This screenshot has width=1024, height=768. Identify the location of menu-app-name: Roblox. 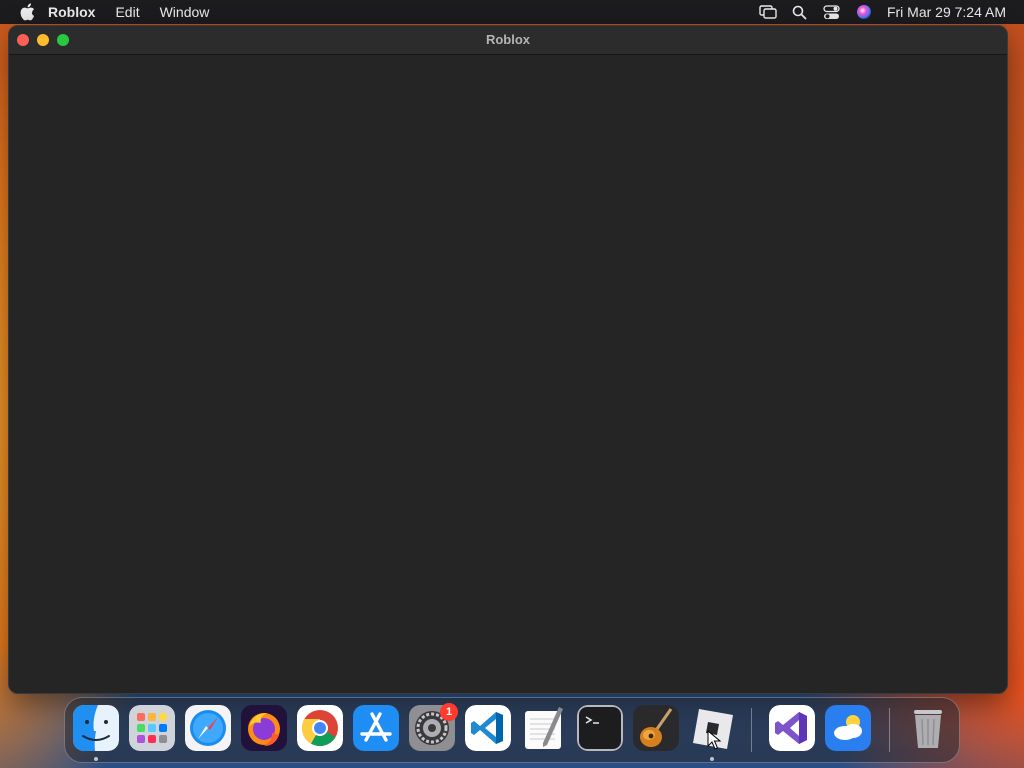
(71, 12).